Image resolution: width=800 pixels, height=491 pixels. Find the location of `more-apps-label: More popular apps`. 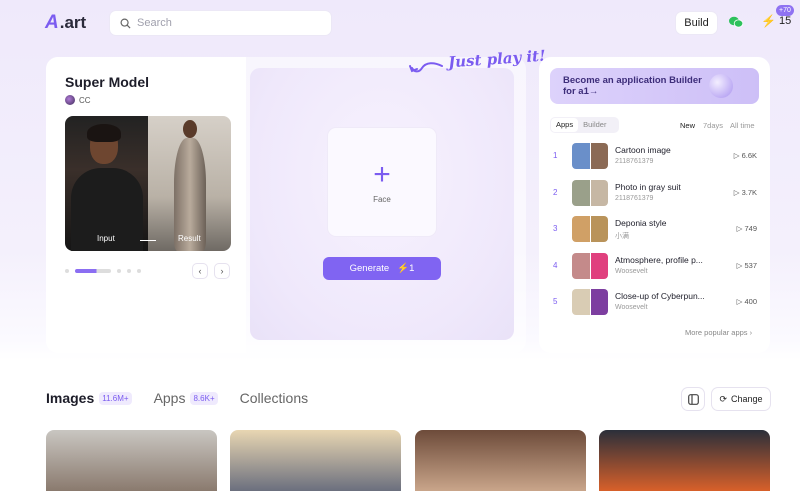

more-apps-label: More popular apps is located at coordinates (716, 332).